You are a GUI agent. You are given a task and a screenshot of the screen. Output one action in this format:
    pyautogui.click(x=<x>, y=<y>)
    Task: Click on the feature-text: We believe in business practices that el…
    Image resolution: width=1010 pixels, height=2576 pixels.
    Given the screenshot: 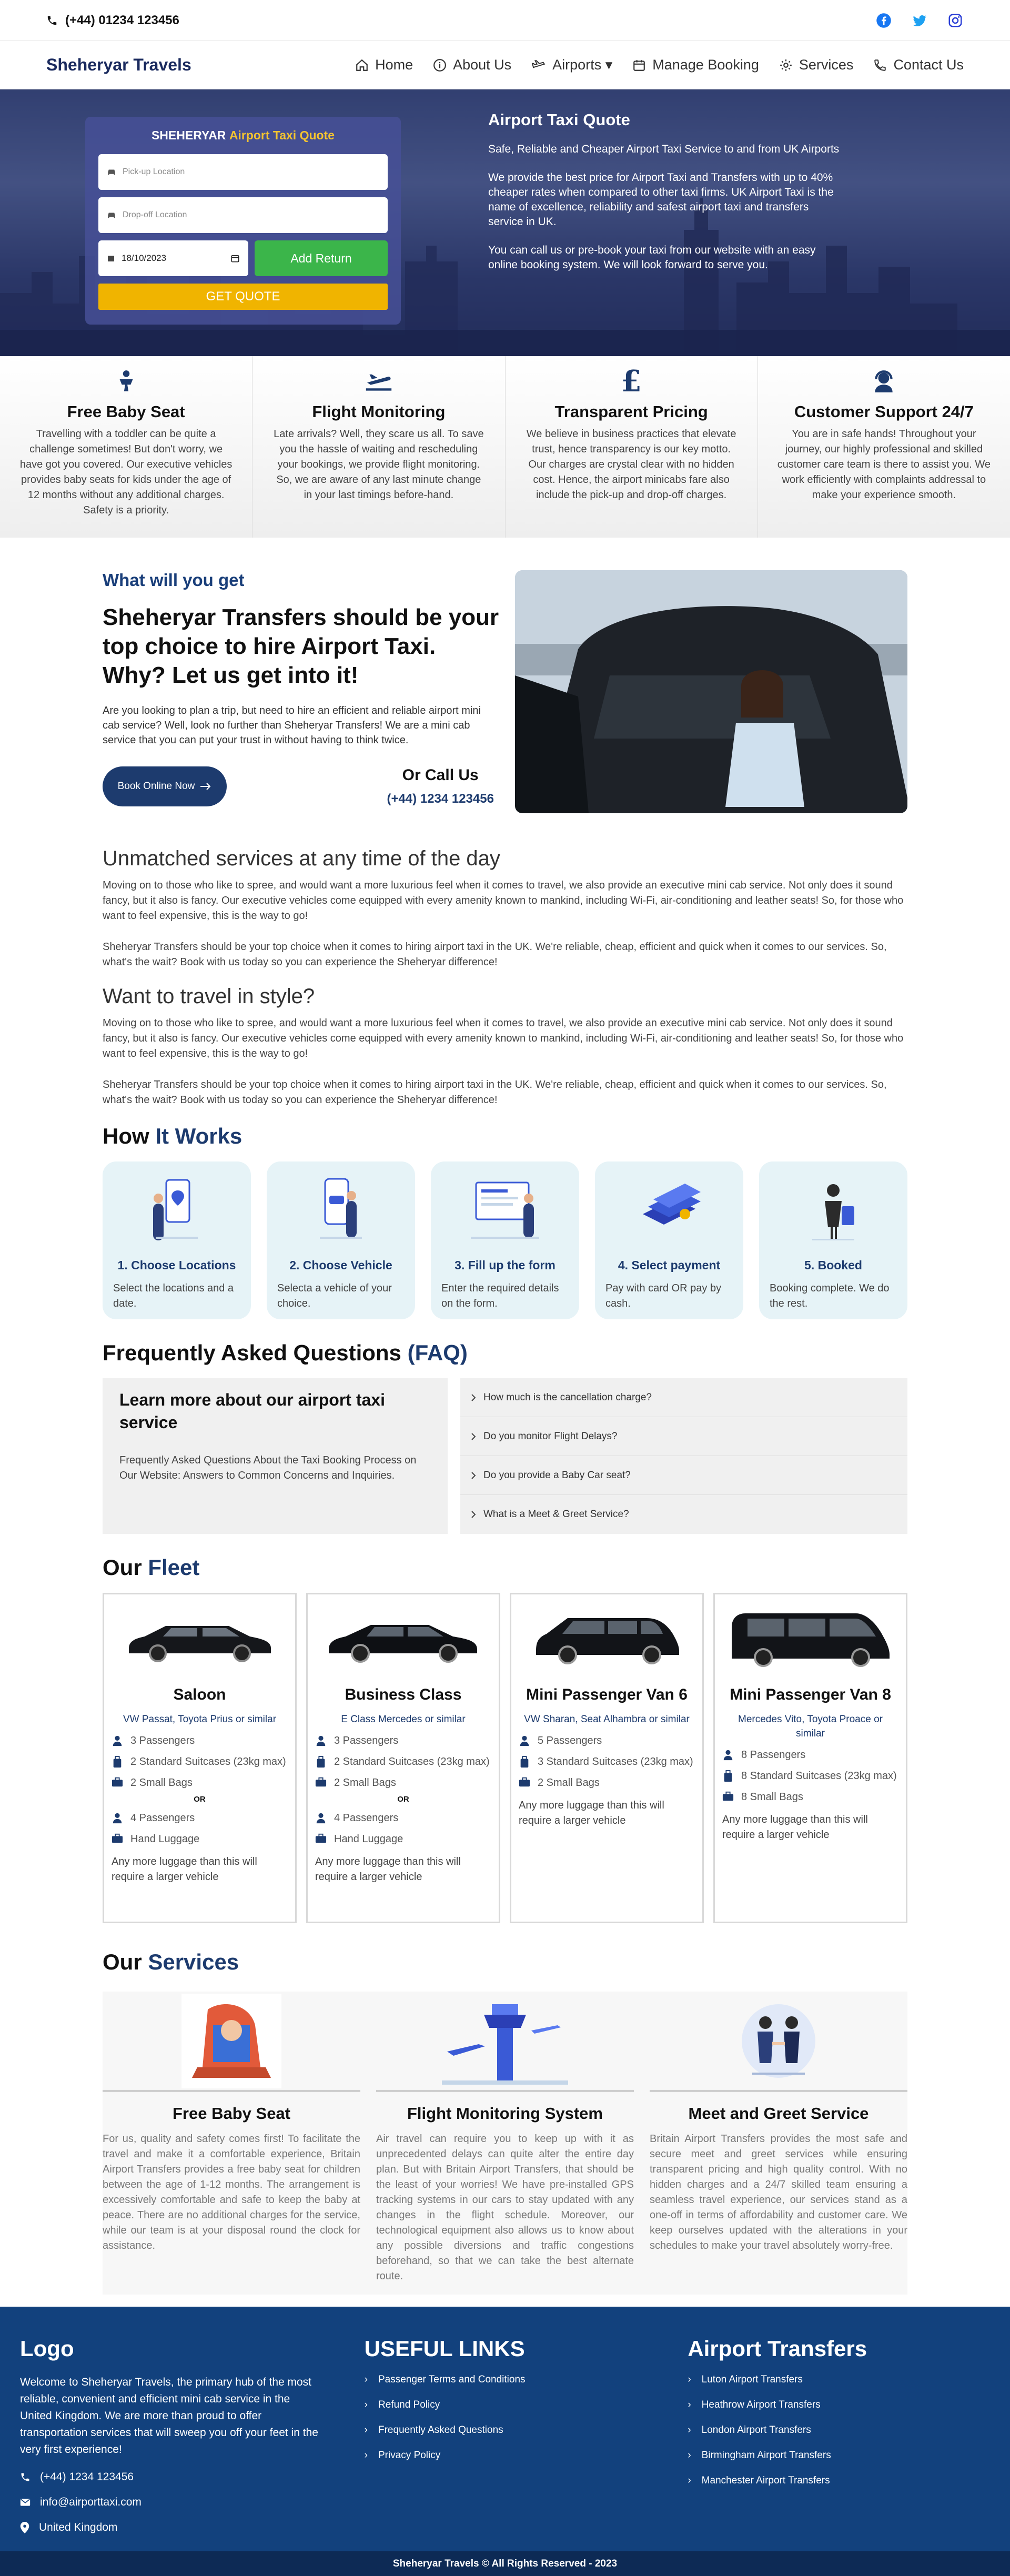 What is the action you would take?
    pyautogui.click(x=631, y=464)
    